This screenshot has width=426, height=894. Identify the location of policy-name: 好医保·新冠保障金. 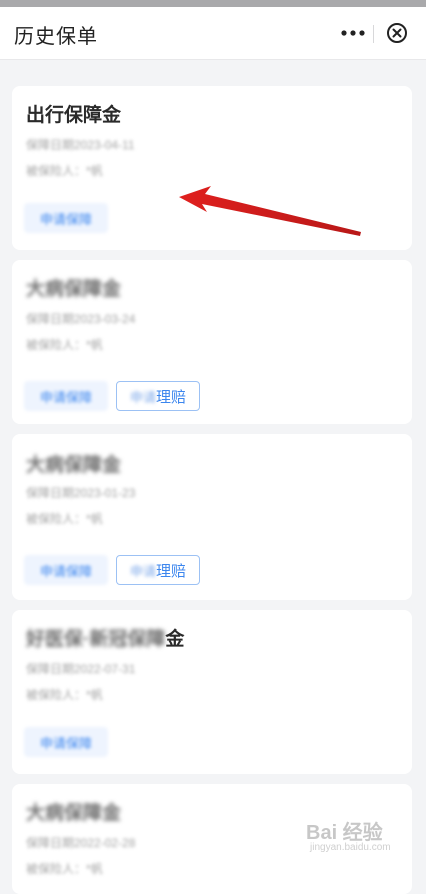
(105, 637).